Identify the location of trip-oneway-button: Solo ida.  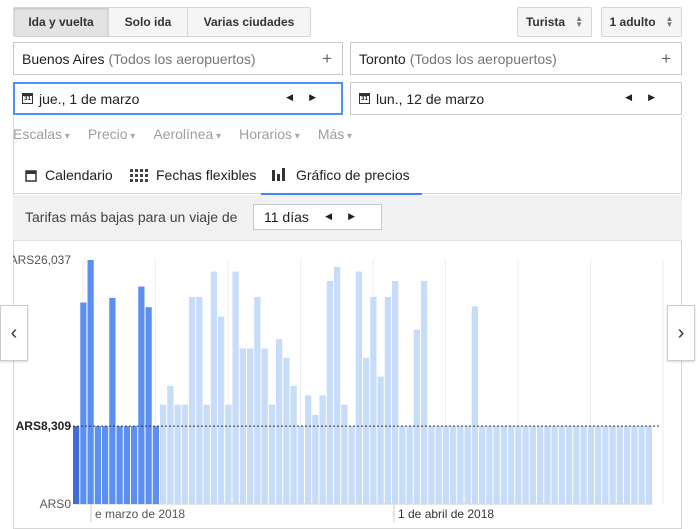
(148, 22).